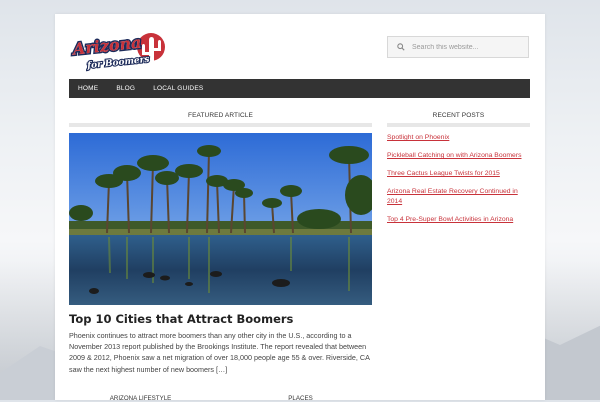  What do you see at coordinates (458, 125) in the screenshot?
I see `recent-posts-heading-rule` at bounding box center [458, 125].